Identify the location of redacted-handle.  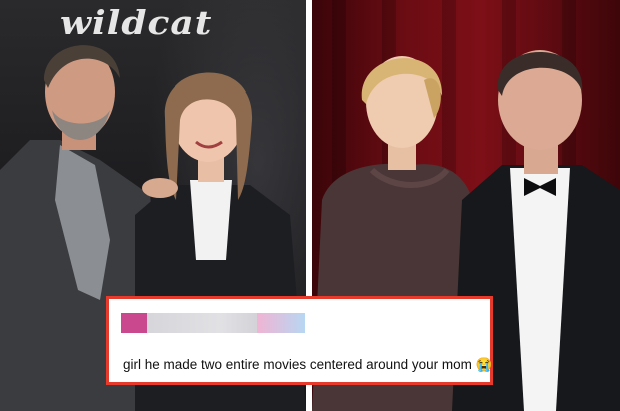
(281, 323).